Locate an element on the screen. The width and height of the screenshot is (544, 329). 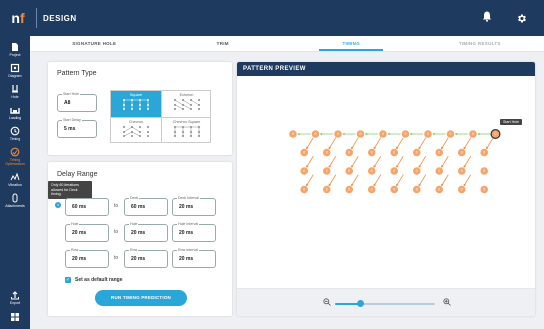
vibration-icon is located at coordinates (15, 176).